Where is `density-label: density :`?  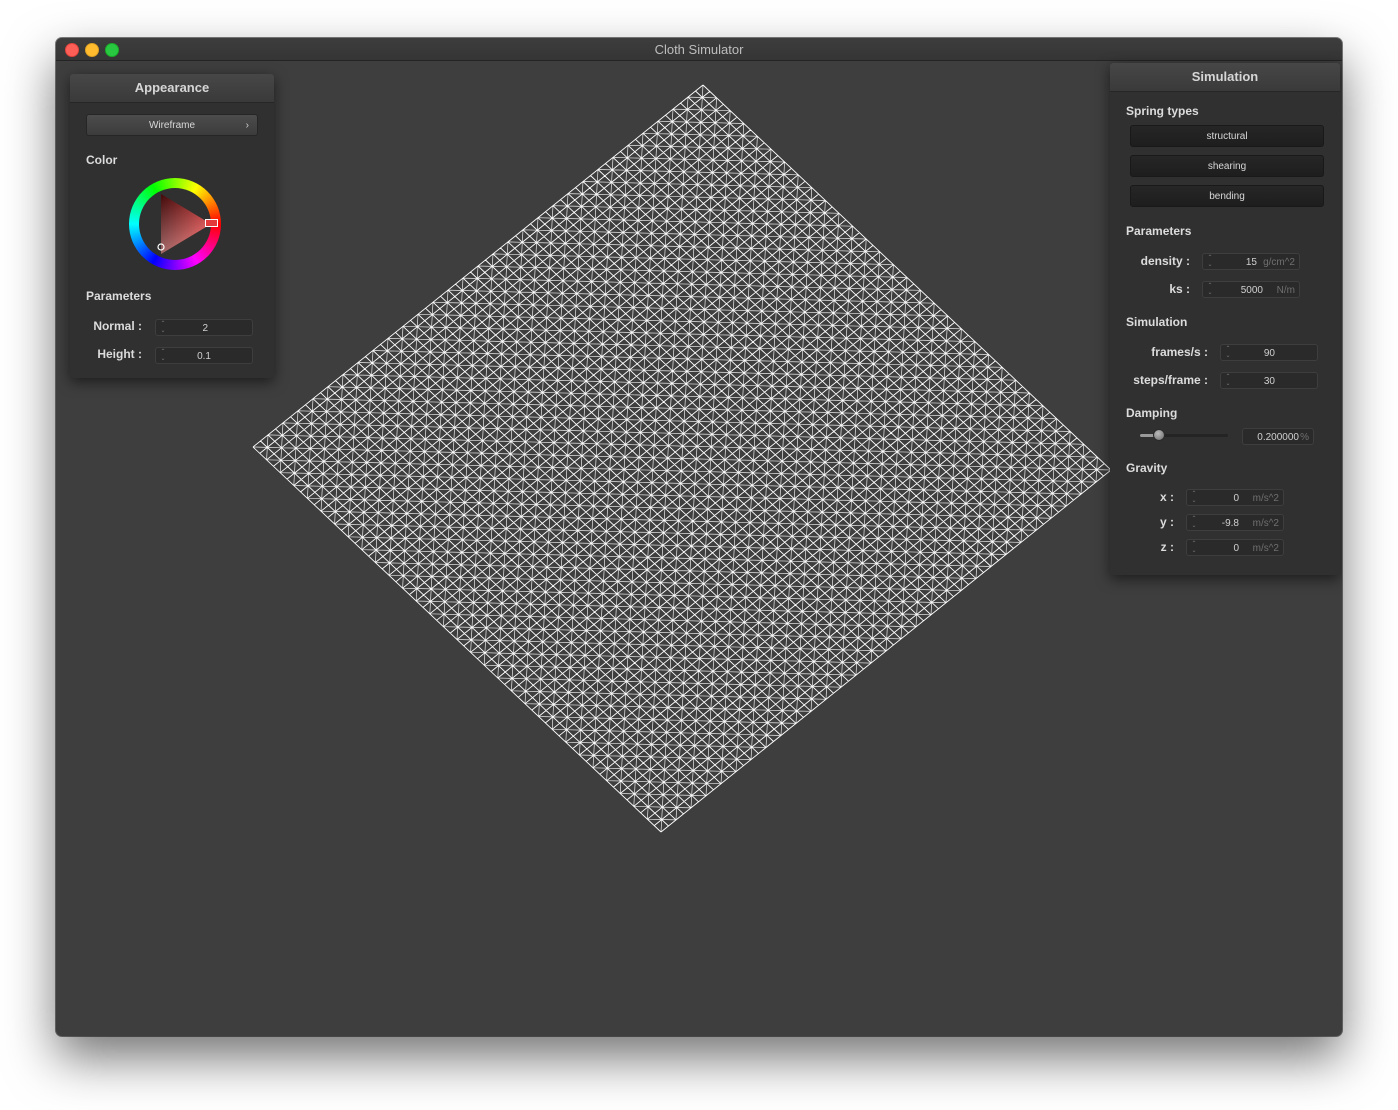 density-label: density : is located at coordinates (1165, 261).